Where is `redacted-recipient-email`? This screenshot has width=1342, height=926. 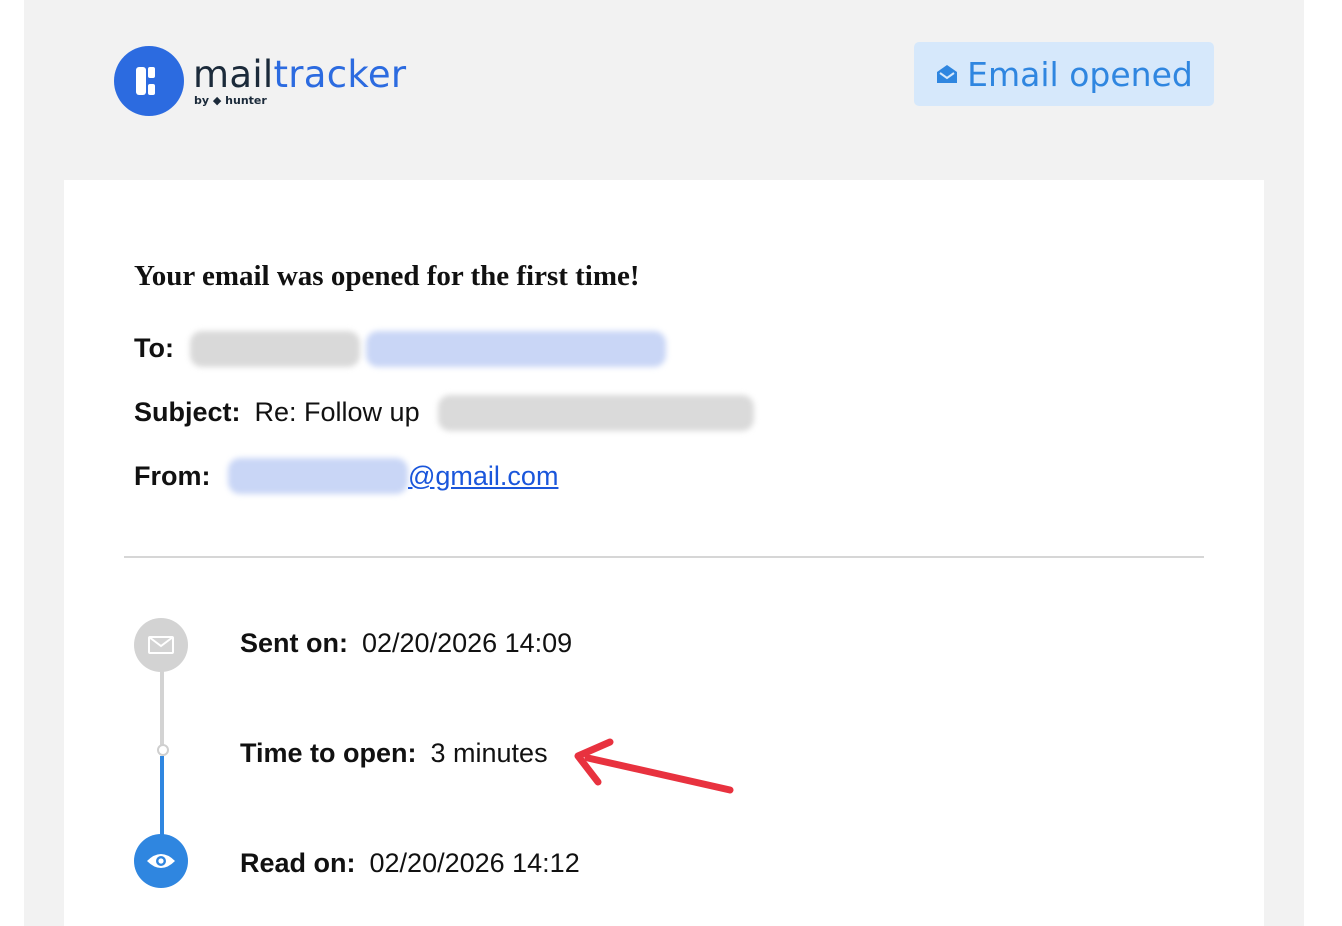 redacted-recipient-email is located at coordinates (516, 349).